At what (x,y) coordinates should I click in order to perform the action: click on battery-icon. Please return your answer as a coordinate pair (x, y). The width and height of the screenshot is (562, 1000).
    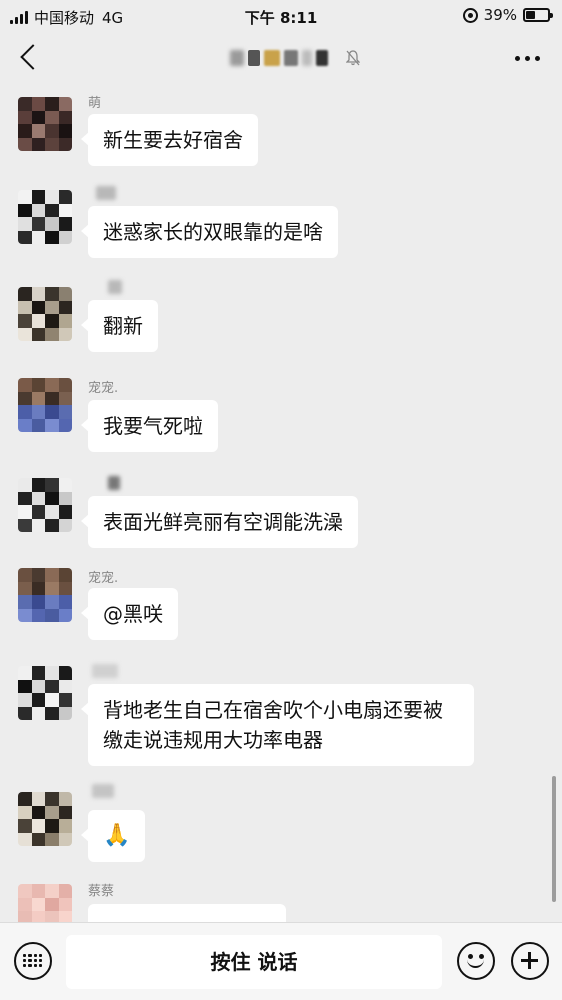
    Looking at the image, I should click on (538, 15).